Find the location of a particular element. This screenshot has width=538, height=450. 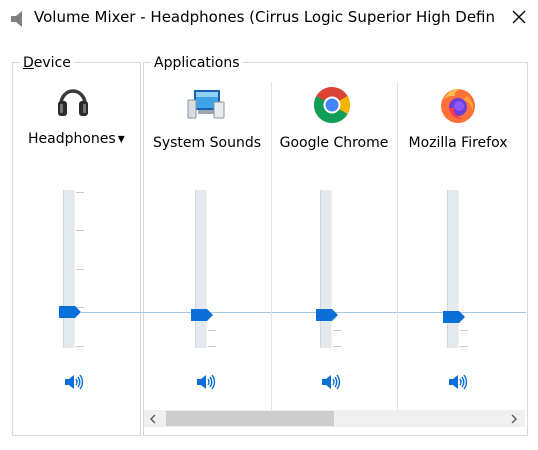

scroll-thumb is located at coordinates (250, 418).